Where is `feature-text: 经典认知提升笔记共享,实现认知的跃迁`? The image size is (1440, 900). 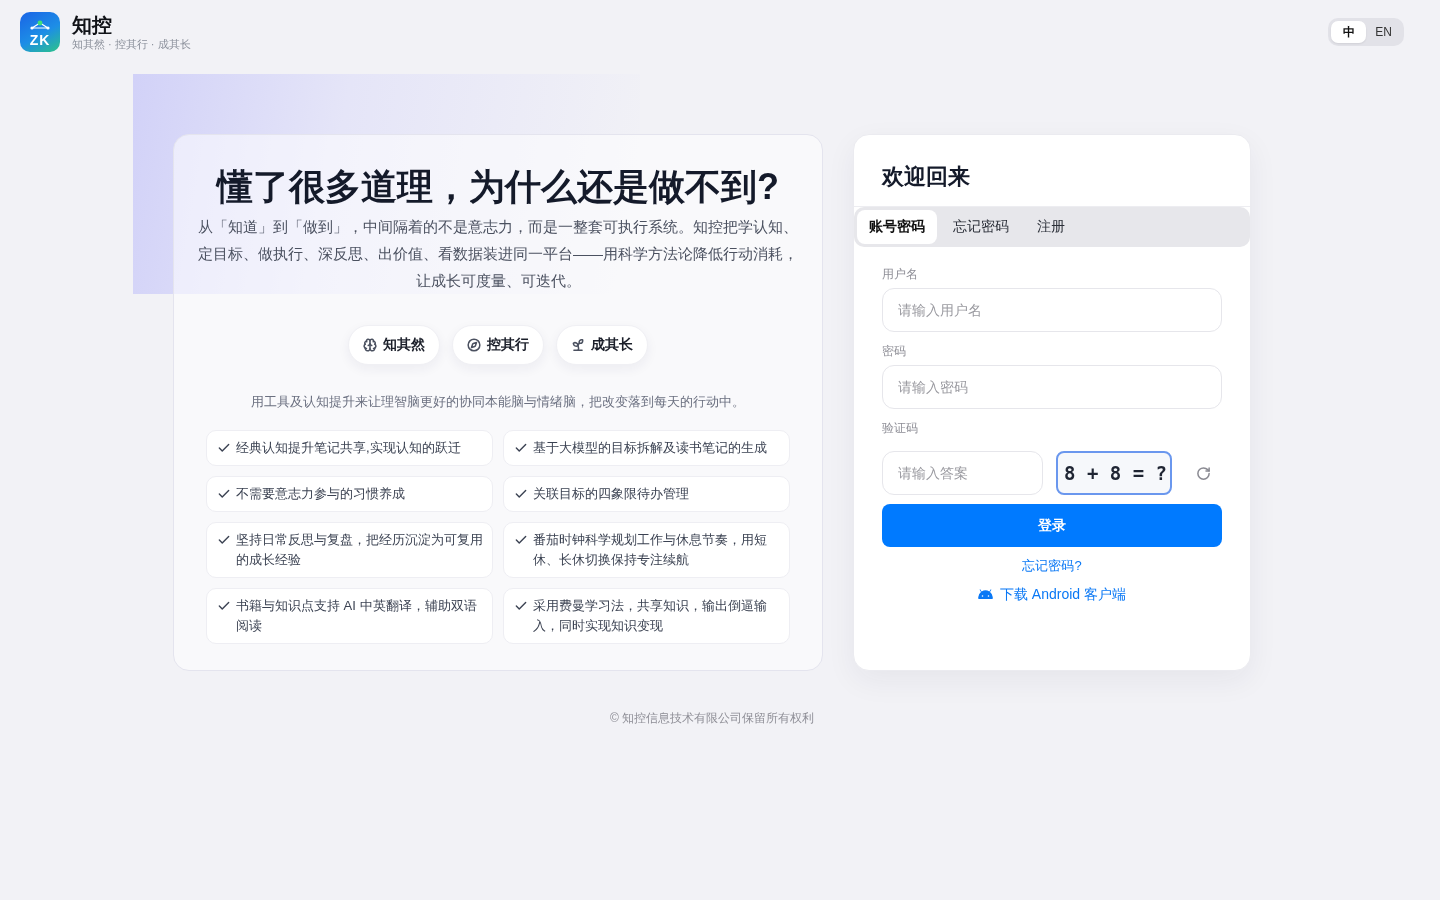 feature-text: 经典认知提升笔记共享,实现认知的跃迁 is located at coordinates (348, 448).